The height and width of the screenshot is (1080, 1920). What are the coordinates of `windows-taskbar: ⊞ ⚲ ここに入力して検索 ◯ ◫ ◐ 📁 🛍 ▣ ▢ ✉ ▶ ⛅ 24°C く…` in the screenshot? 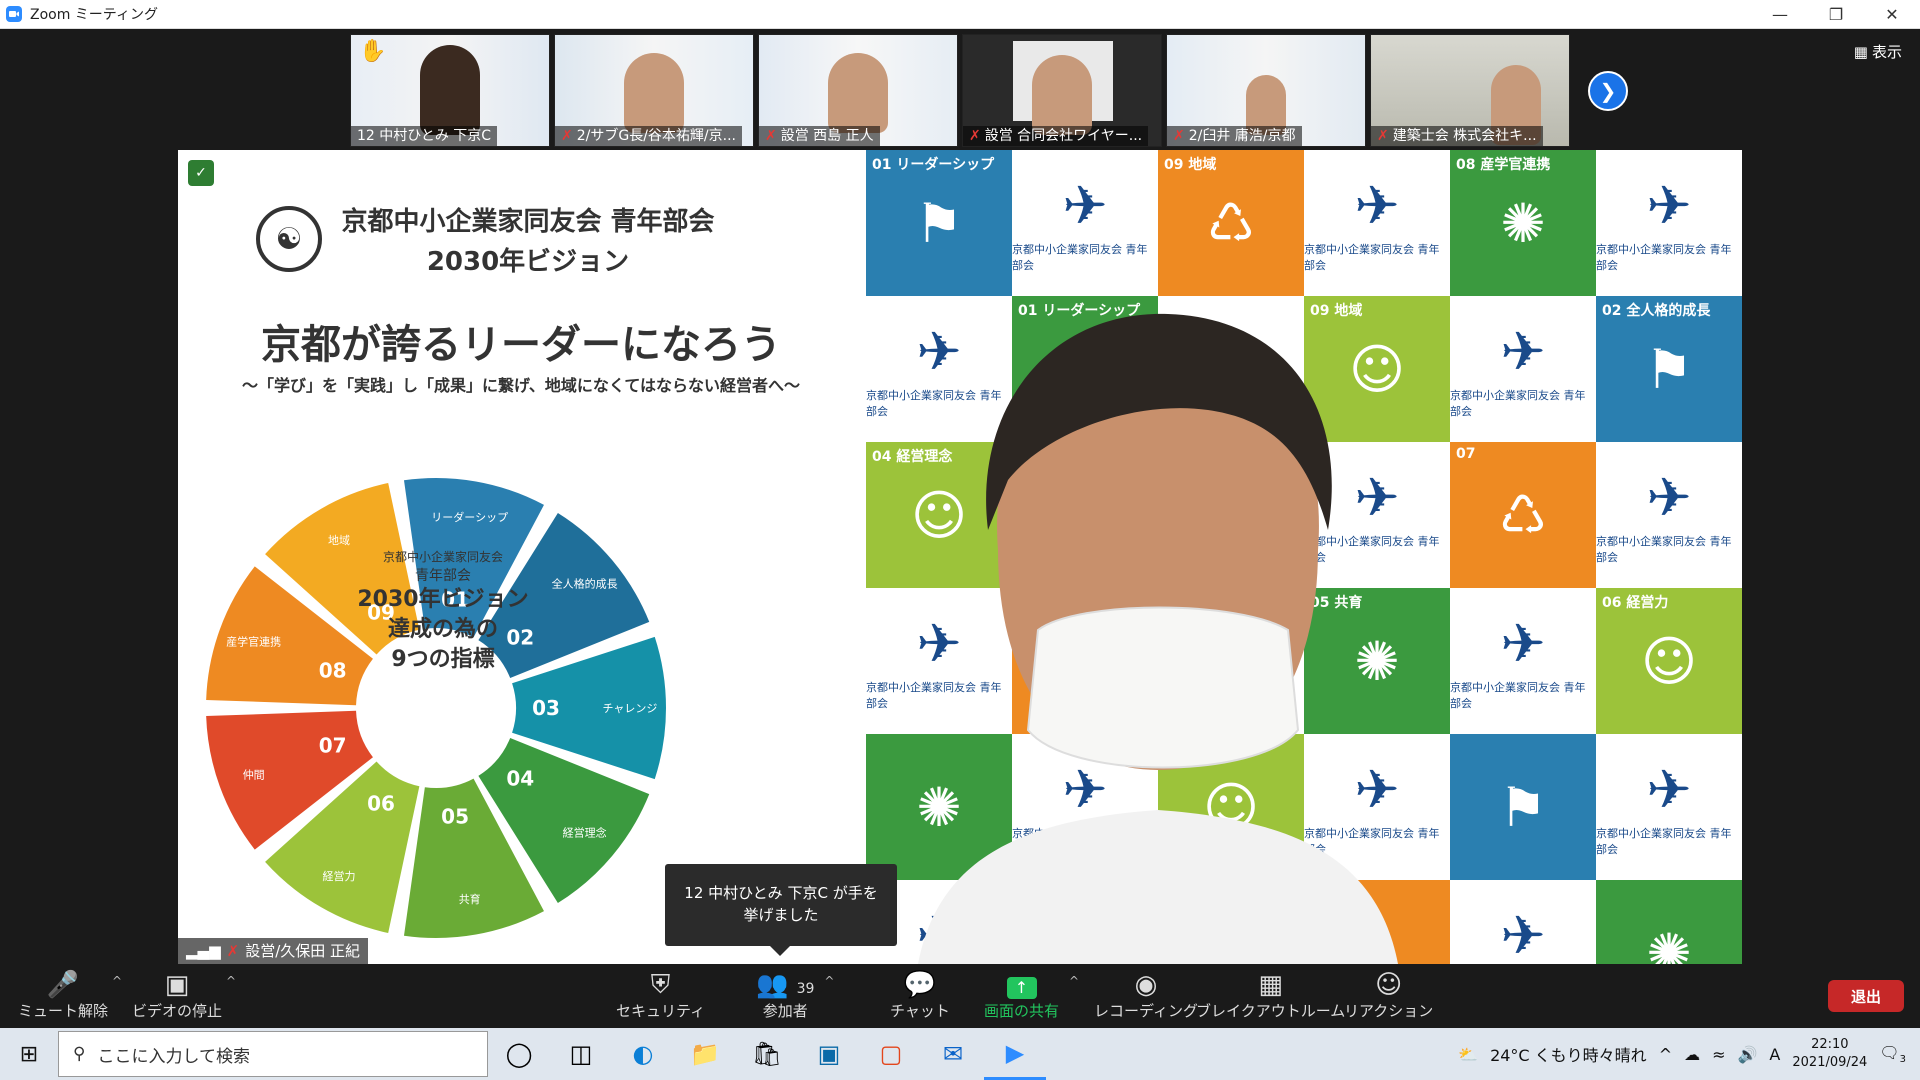 It's located at (960, 1054).